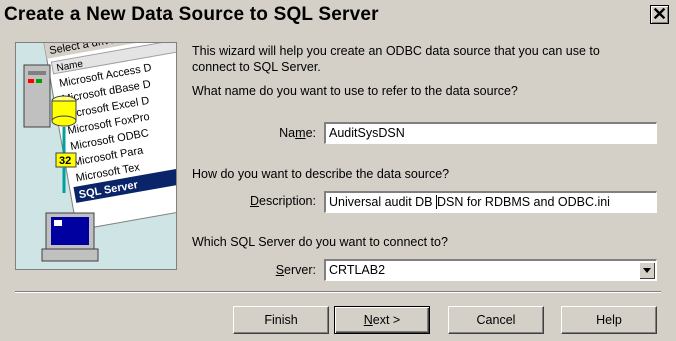  Describe the element at coordinates (65, 161) in the screenshot. I see `badge-label: 32` at that location.